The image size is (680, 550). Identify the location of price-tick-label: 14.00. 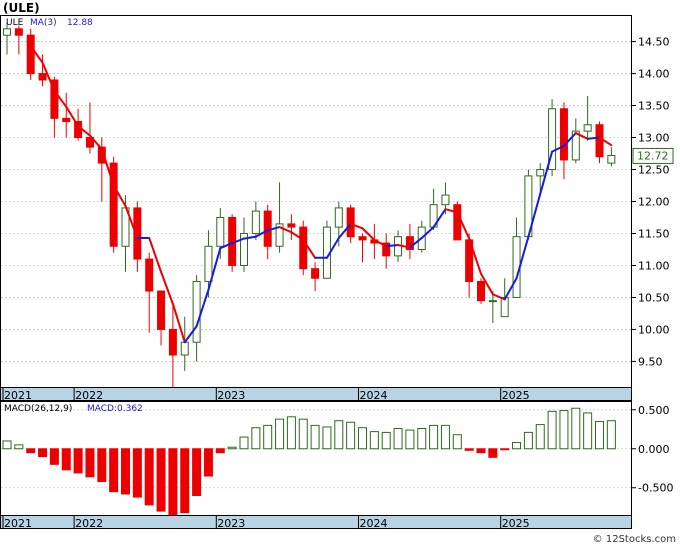
(654, 74).